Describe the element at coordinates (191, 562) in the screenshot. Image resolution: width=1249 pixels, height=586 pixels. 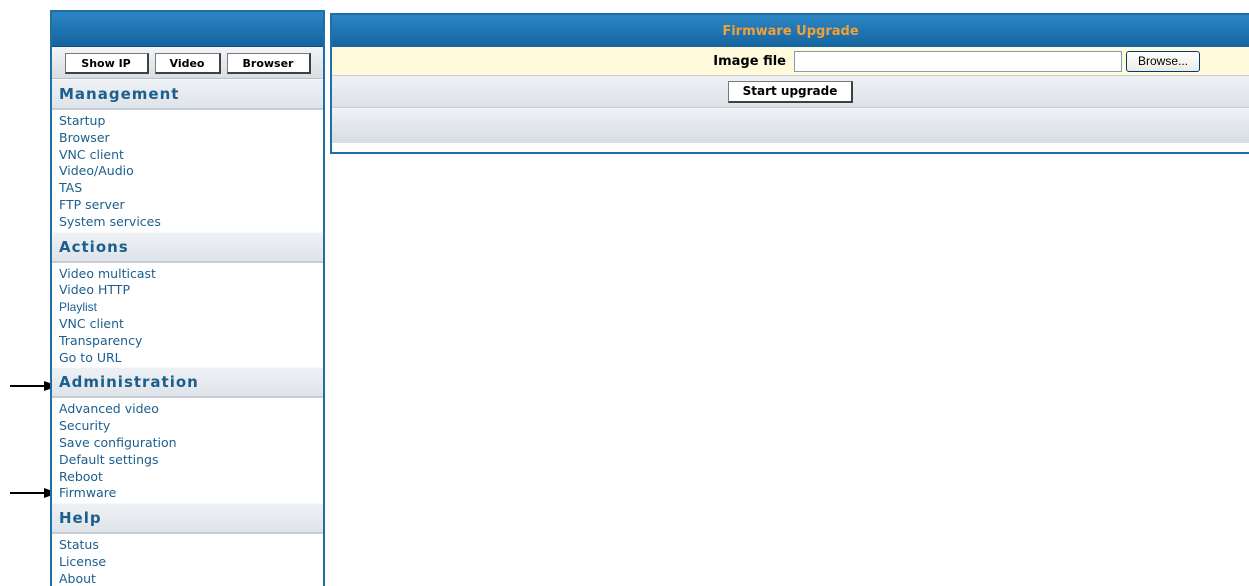
I see `sidebar-item-license: License` at that location.